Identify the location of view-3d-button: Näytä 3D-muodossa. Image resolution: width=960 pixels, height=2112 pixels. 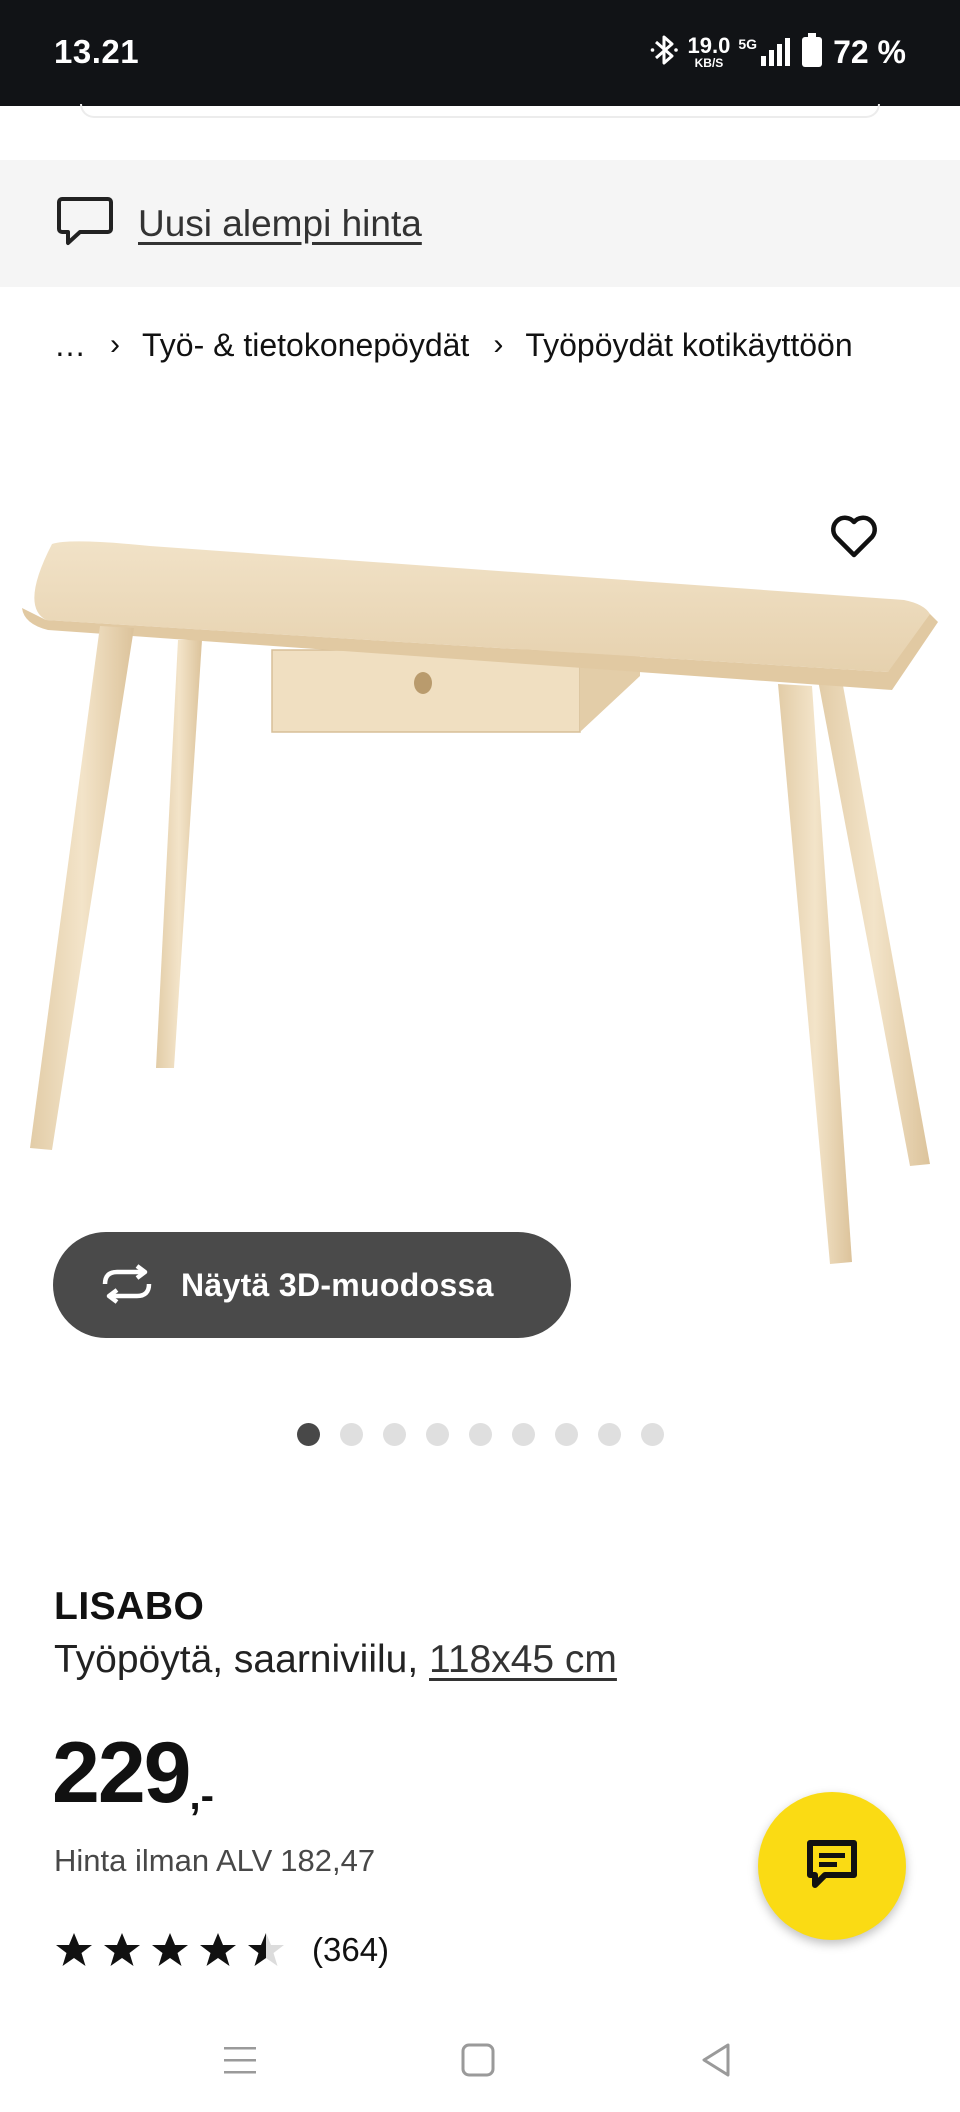
(312, 1285).